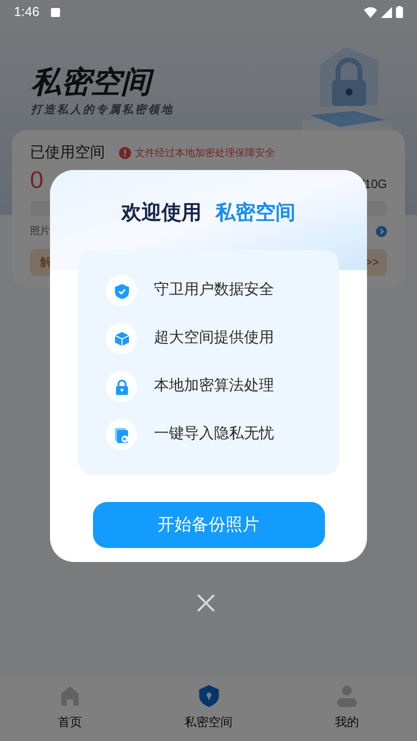 This screenshot has height=741, width=417. Describe the element at coordinates (37, 180) in the screenshot. I see `usage-percent: 0` at that location.